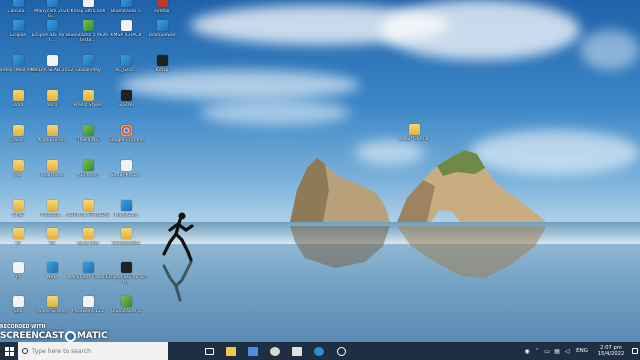 The height and width of the screenshot is (360, 640). I want to click on file-explorer-button, so click(231, 351).